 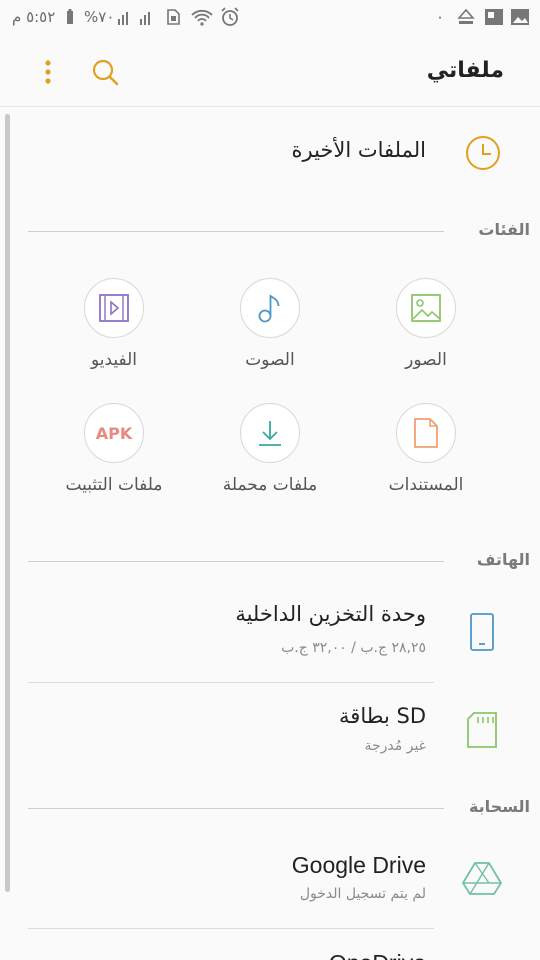 I want to click on category-label: ملفات محملة, so click(x=270, y=485).